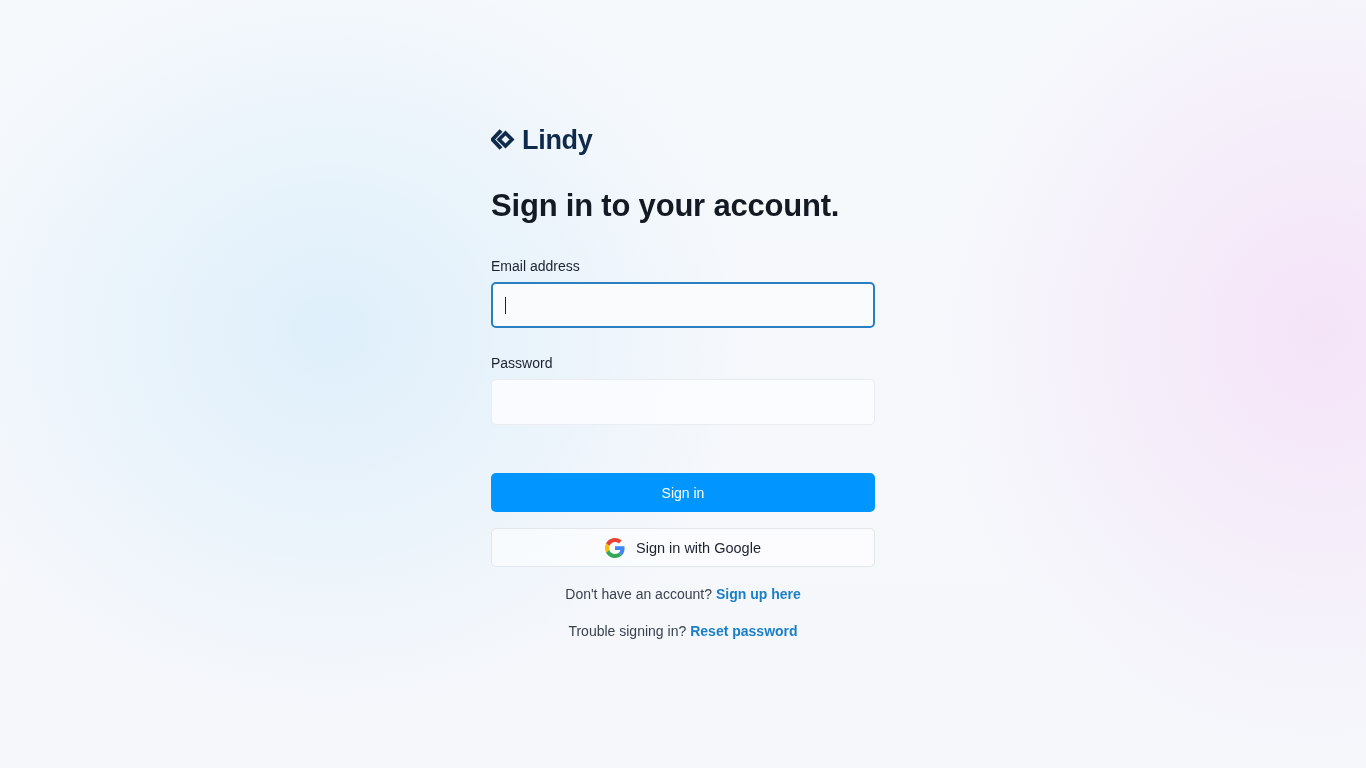 The image size is (1366, 768). What do you see at coordinates (758, 594) in the screenshot?
I see `text-link: Sign up here` at bounding box center [758, 594].